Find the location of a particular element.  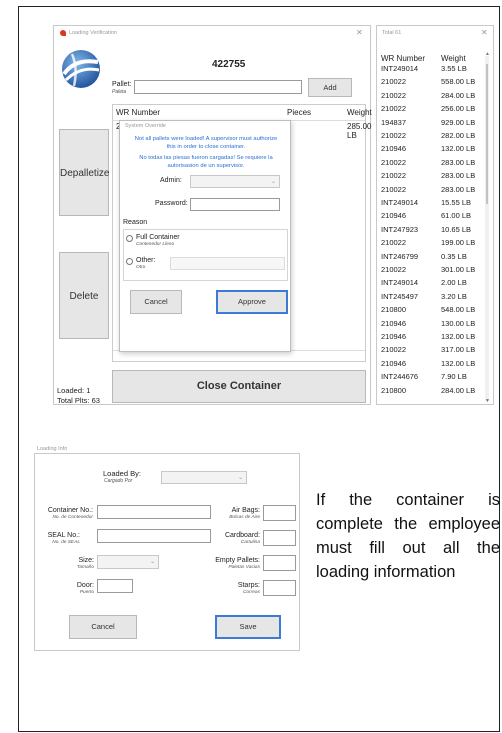

totals-row: INT249014 2.00 LB is located at coordinates (431, 283).